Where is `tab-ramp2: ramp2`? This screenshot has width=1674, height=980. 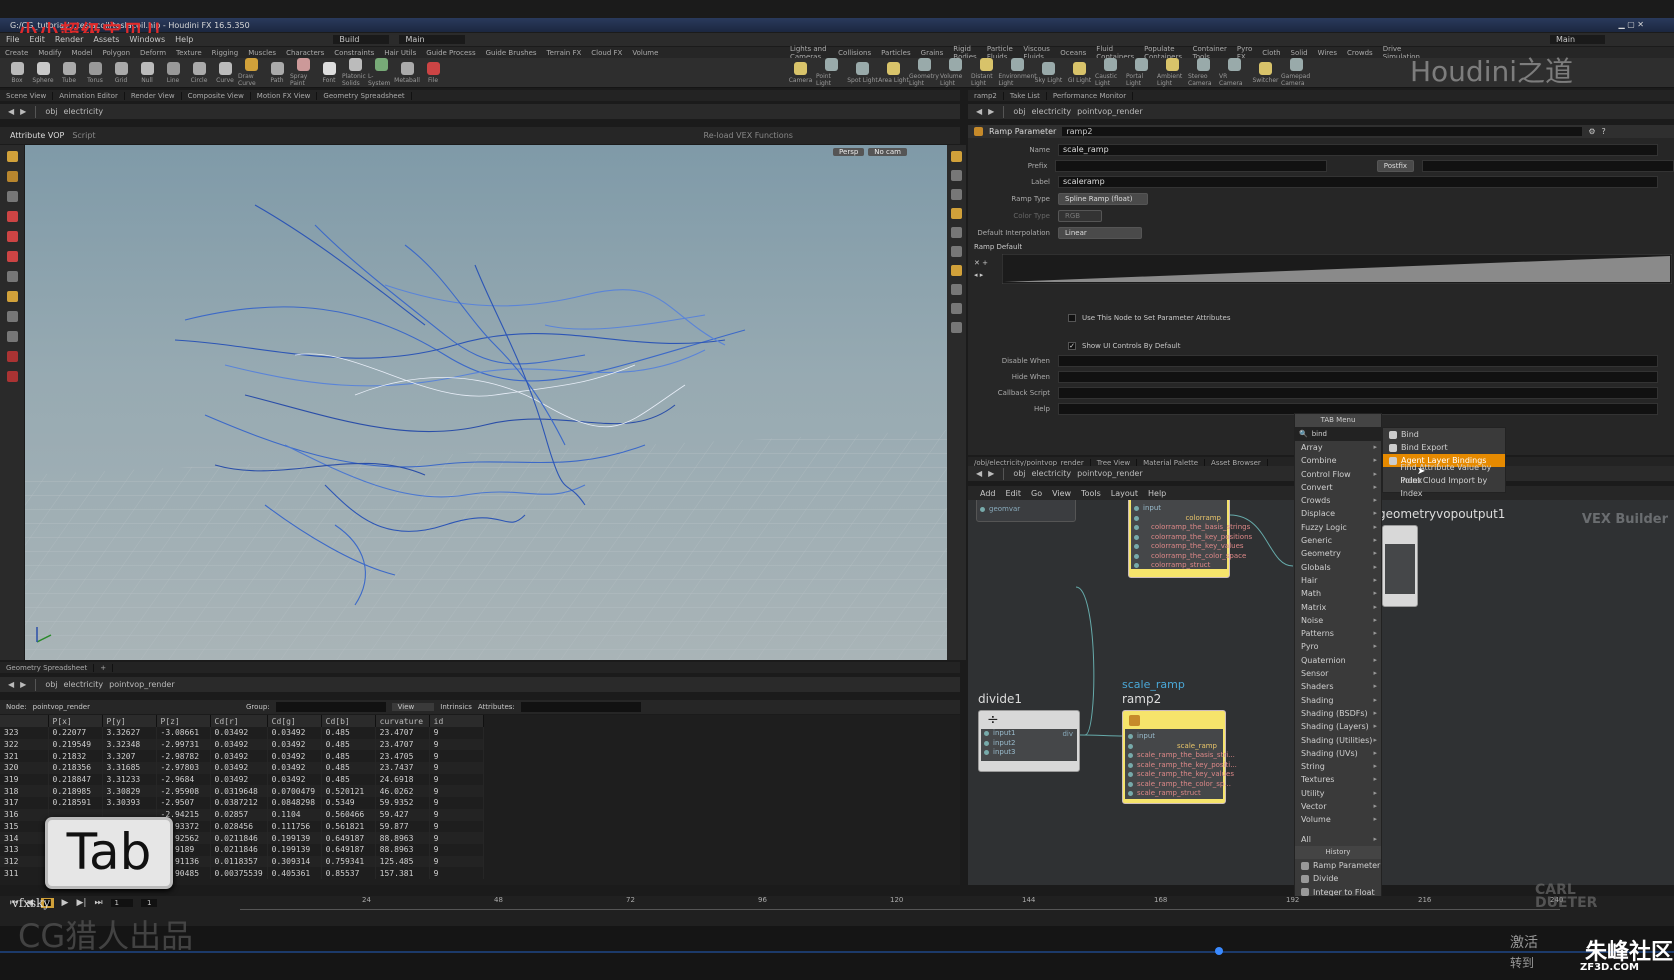
tab-ramp2: ramp2 is located at coordinates (986, 95).